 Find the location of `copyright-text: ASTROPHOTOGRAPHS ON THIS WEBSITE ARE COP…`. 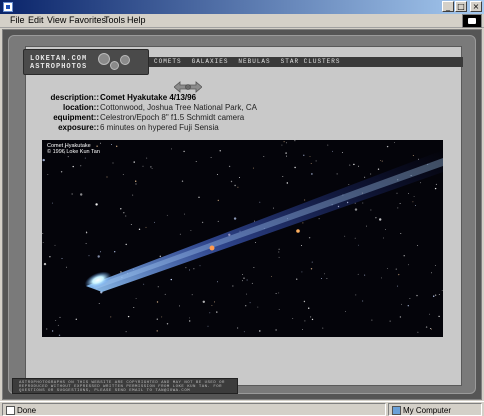

copyright-text: ASTROPHOTOGRAPHS ON THIS WEBSITE ARE COP… is located at coordinates (122, 387).